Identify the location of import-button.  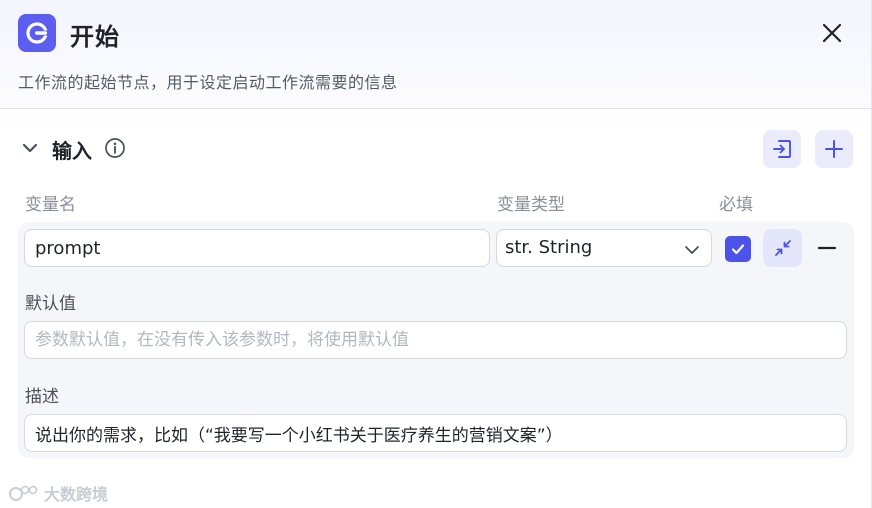
(782, 149).